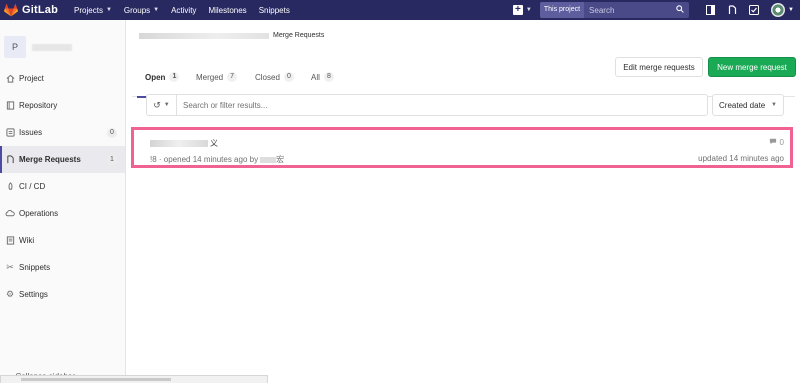 The width and height of the screenshot is (800, 383). What do you see at coordinates (10, 241) in the screenshot?
I see `wiki-icon` at bounding box center [10, 241].